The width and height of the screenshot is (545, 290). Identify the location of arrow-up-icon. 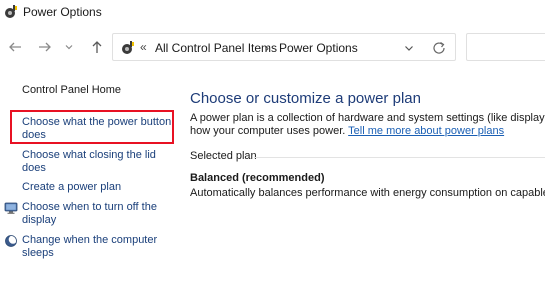
(97, 47).